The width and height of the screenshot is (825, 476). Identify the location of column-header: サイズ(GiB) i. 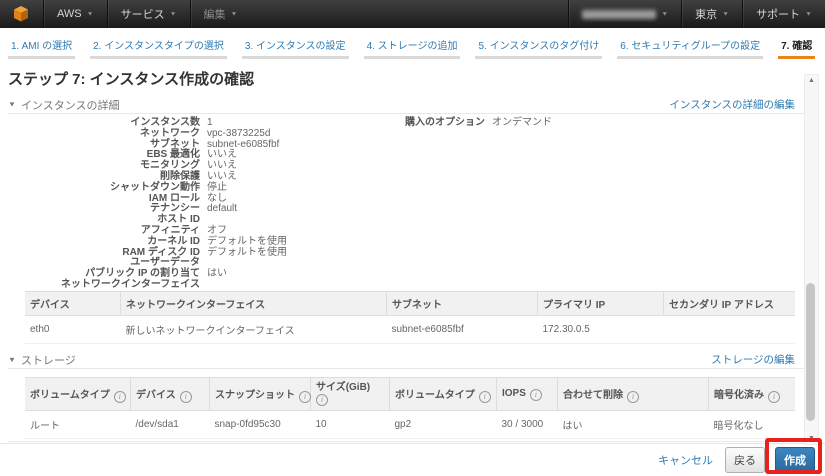
(350, 394).